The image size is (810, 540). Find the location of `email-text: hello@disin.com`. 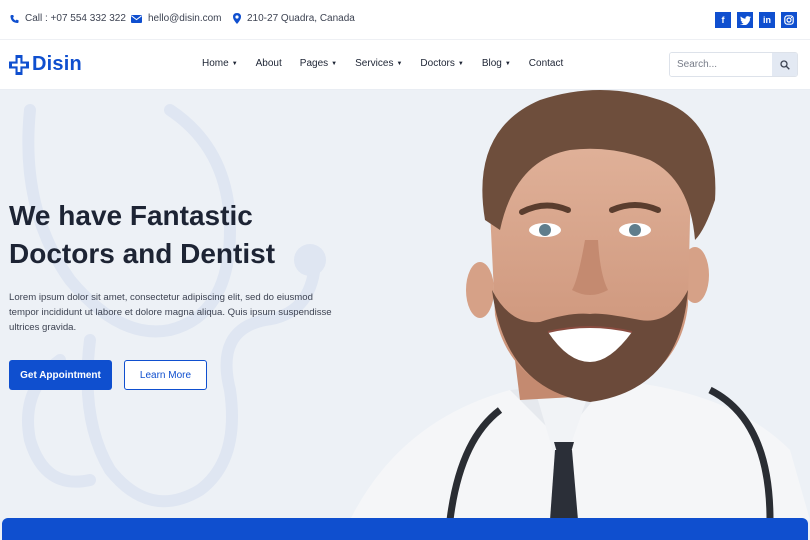

email-text: hello@disin.com is located at coordinates (185, 18).